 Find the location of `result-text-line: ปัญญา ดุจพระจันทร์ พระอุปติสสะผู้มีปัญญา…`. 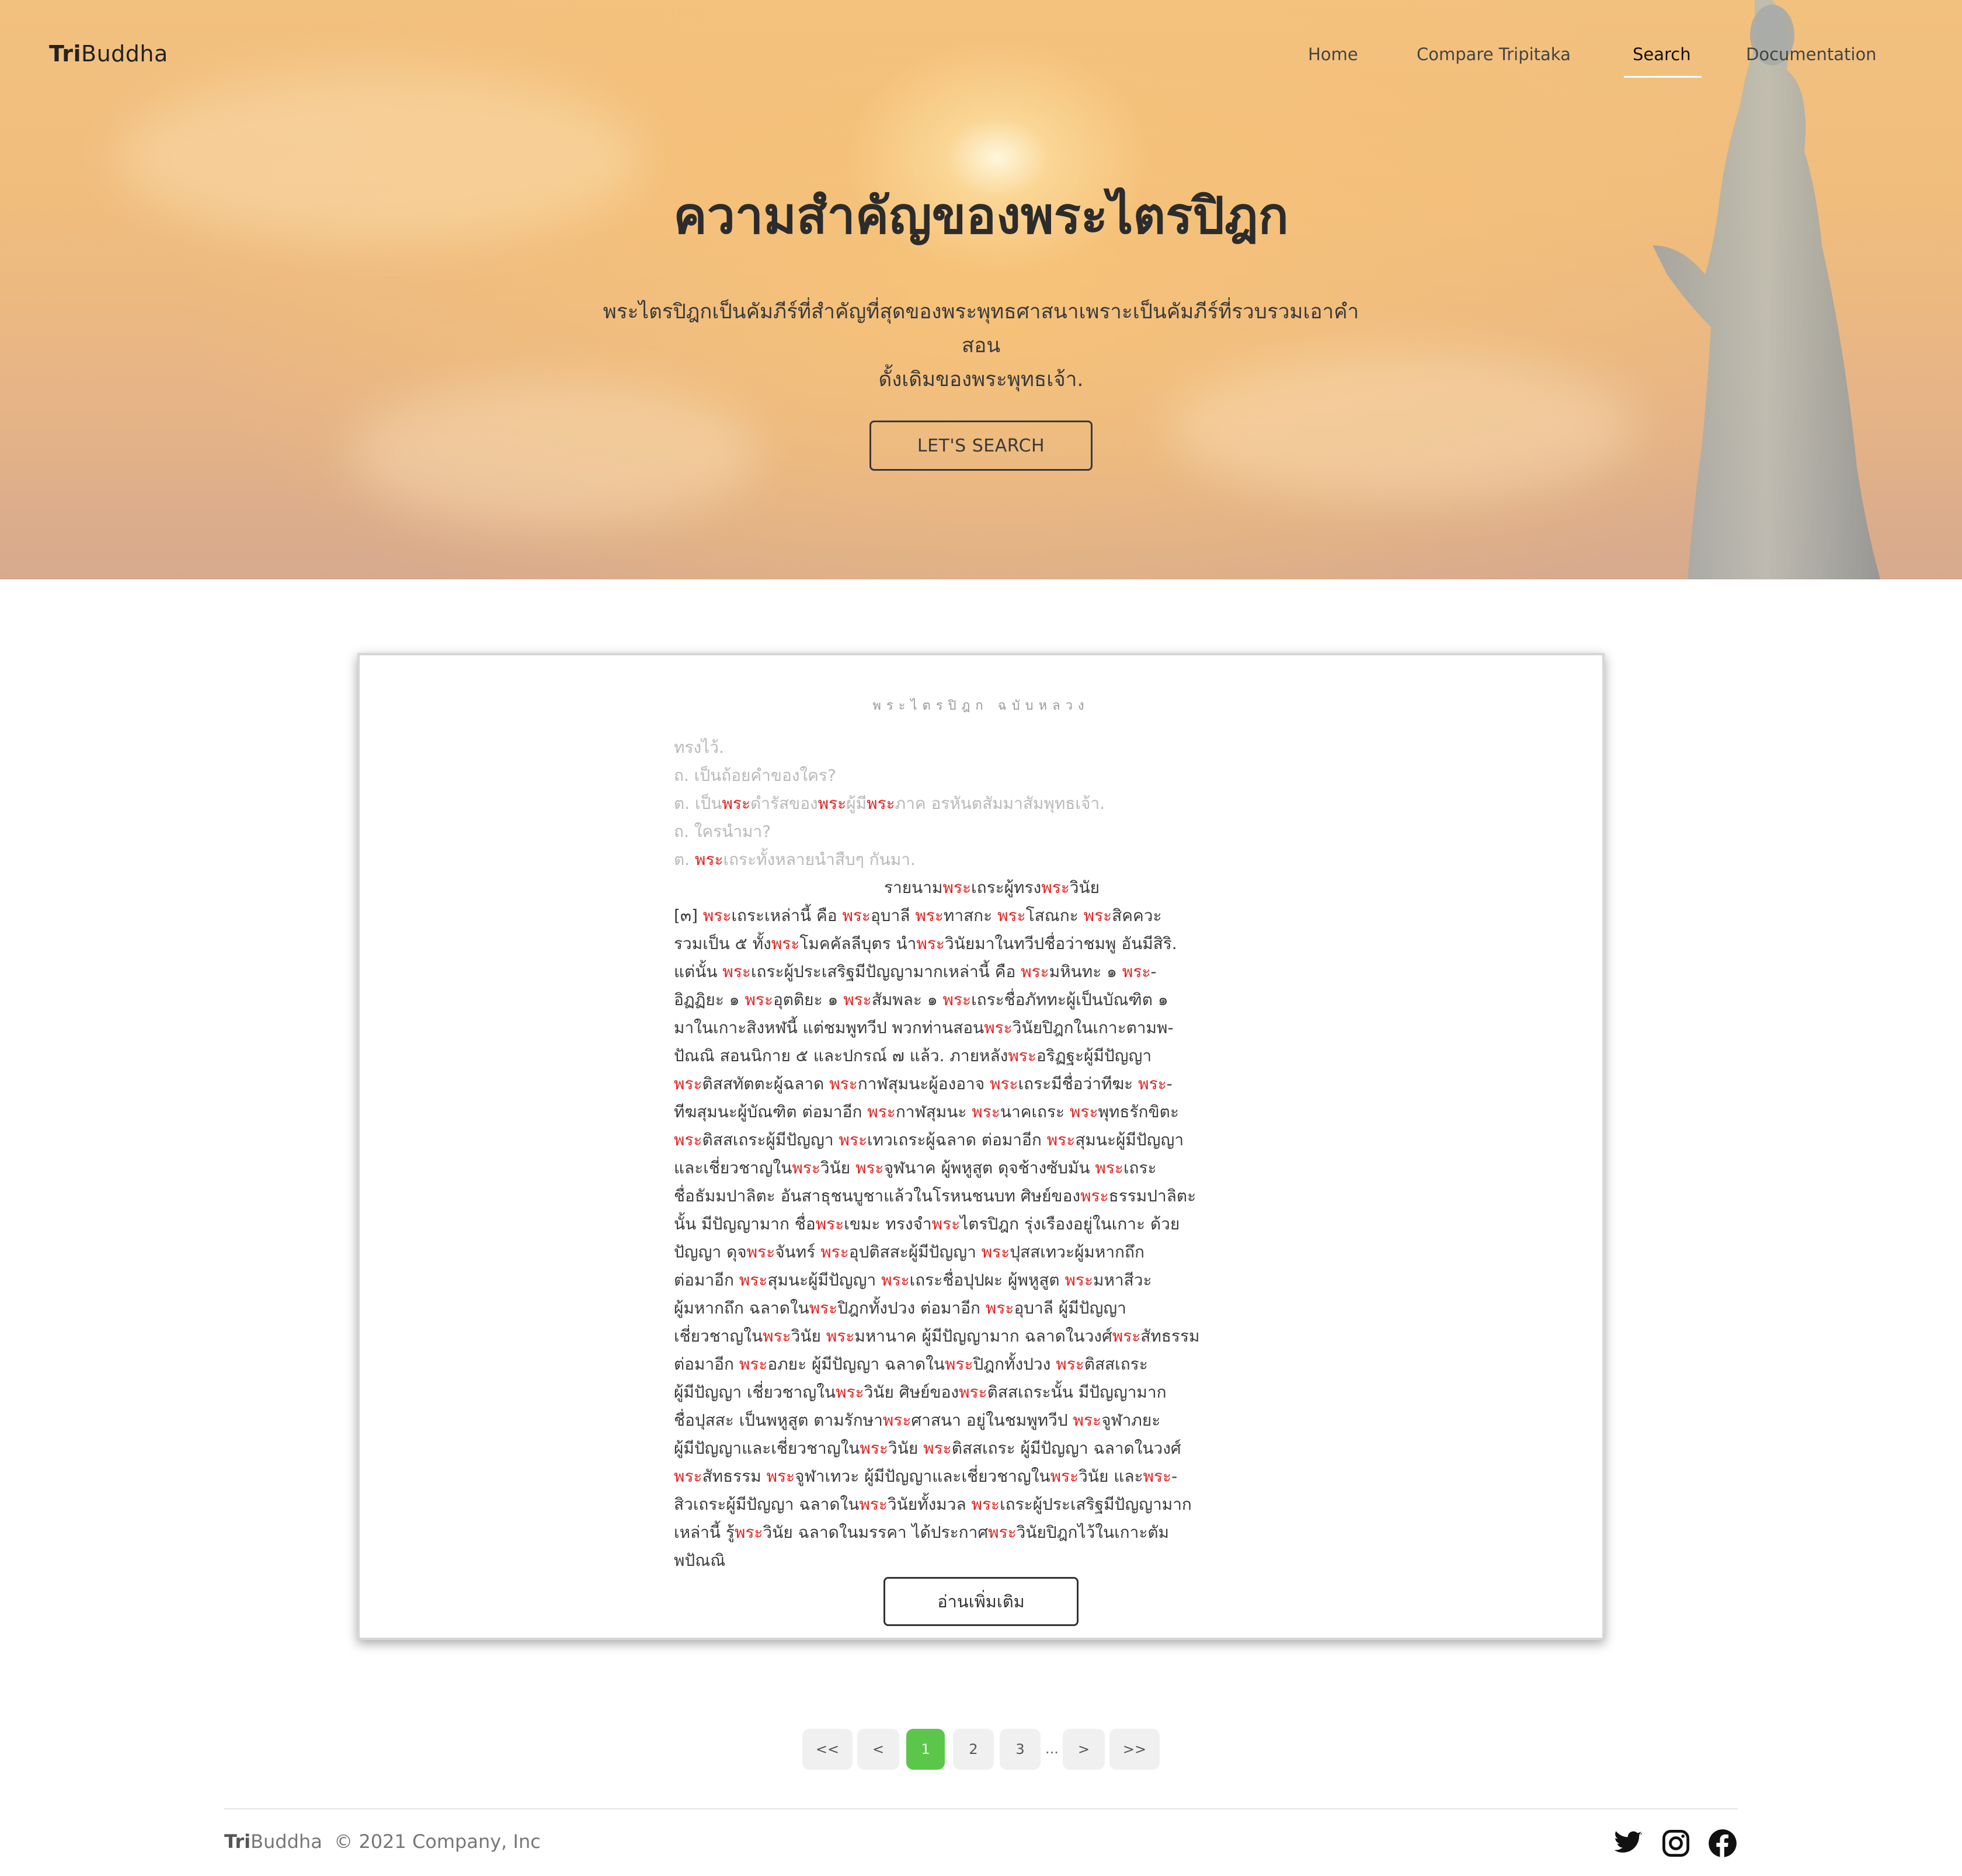

result-text-line: ปัญญา ดุจพระจันทร์ พระอุปติสสะผู้มีปัญญา… is located at coordinates (909, 1252).